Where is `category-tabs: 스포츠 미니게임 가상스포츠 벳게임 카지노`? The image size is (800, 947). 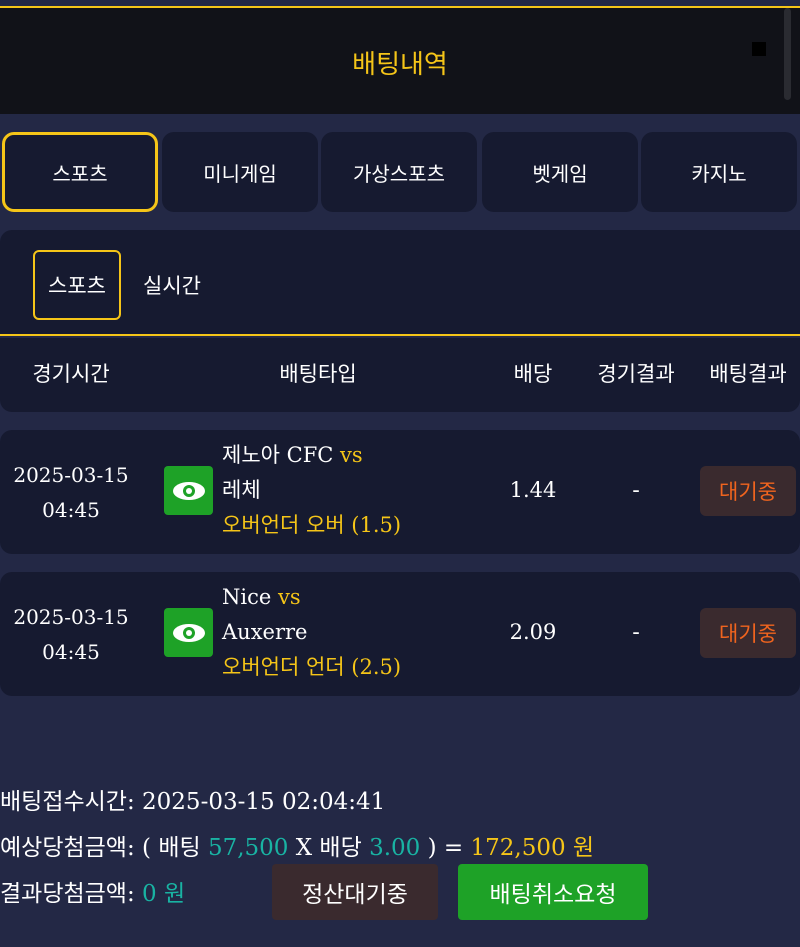 category-tabs: 스포츠 미니게임 가상스포츠 벳게임 카지노 is located at coordinates (400, 172).